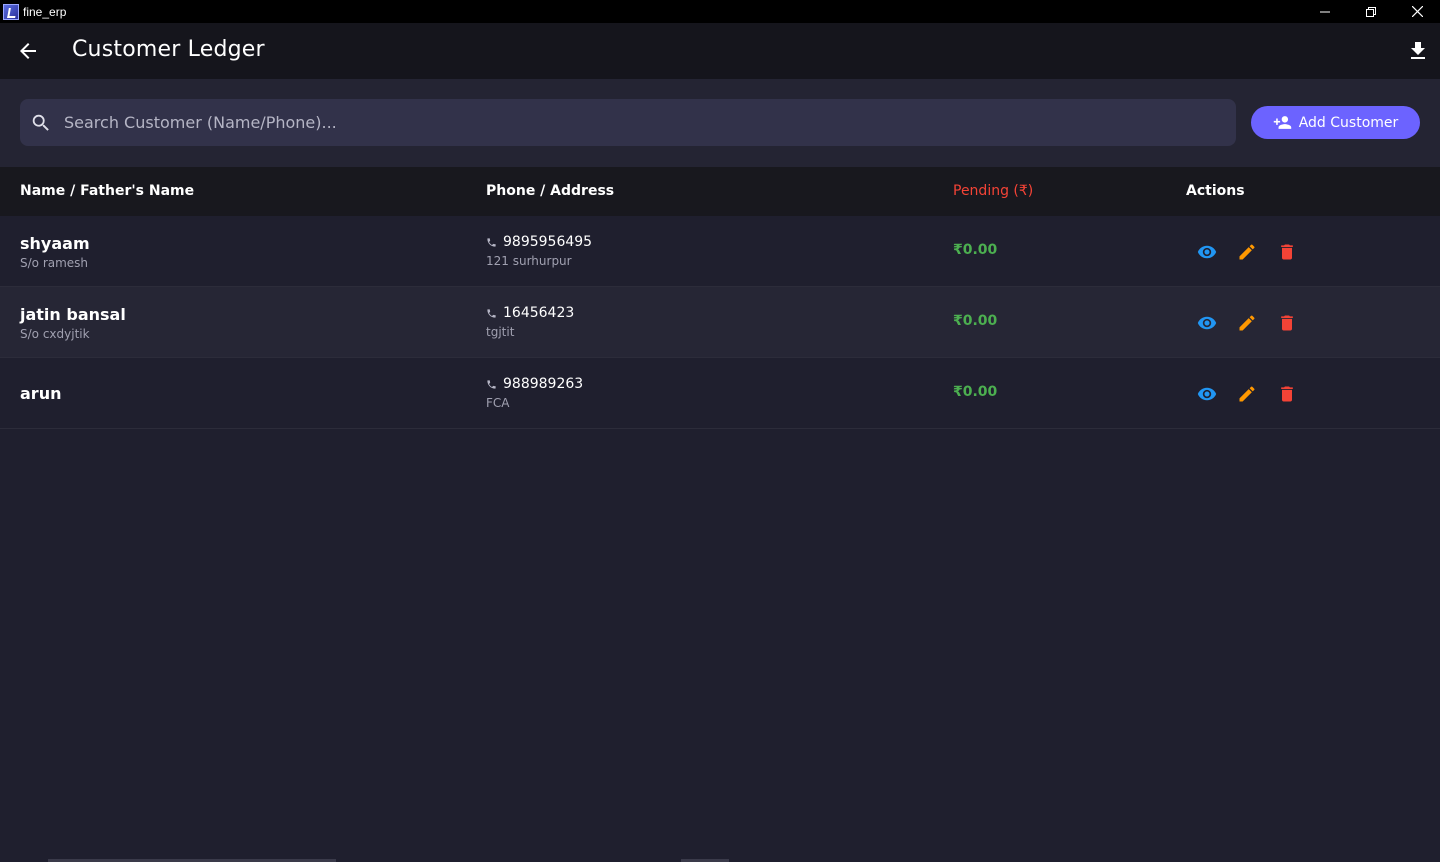 This screenshot has width=1440, height=862. What do you see at coordinates (720, 11) in the screenshot?
I see `window-titlebar: fine_erp` at bounding box center [720, 11].